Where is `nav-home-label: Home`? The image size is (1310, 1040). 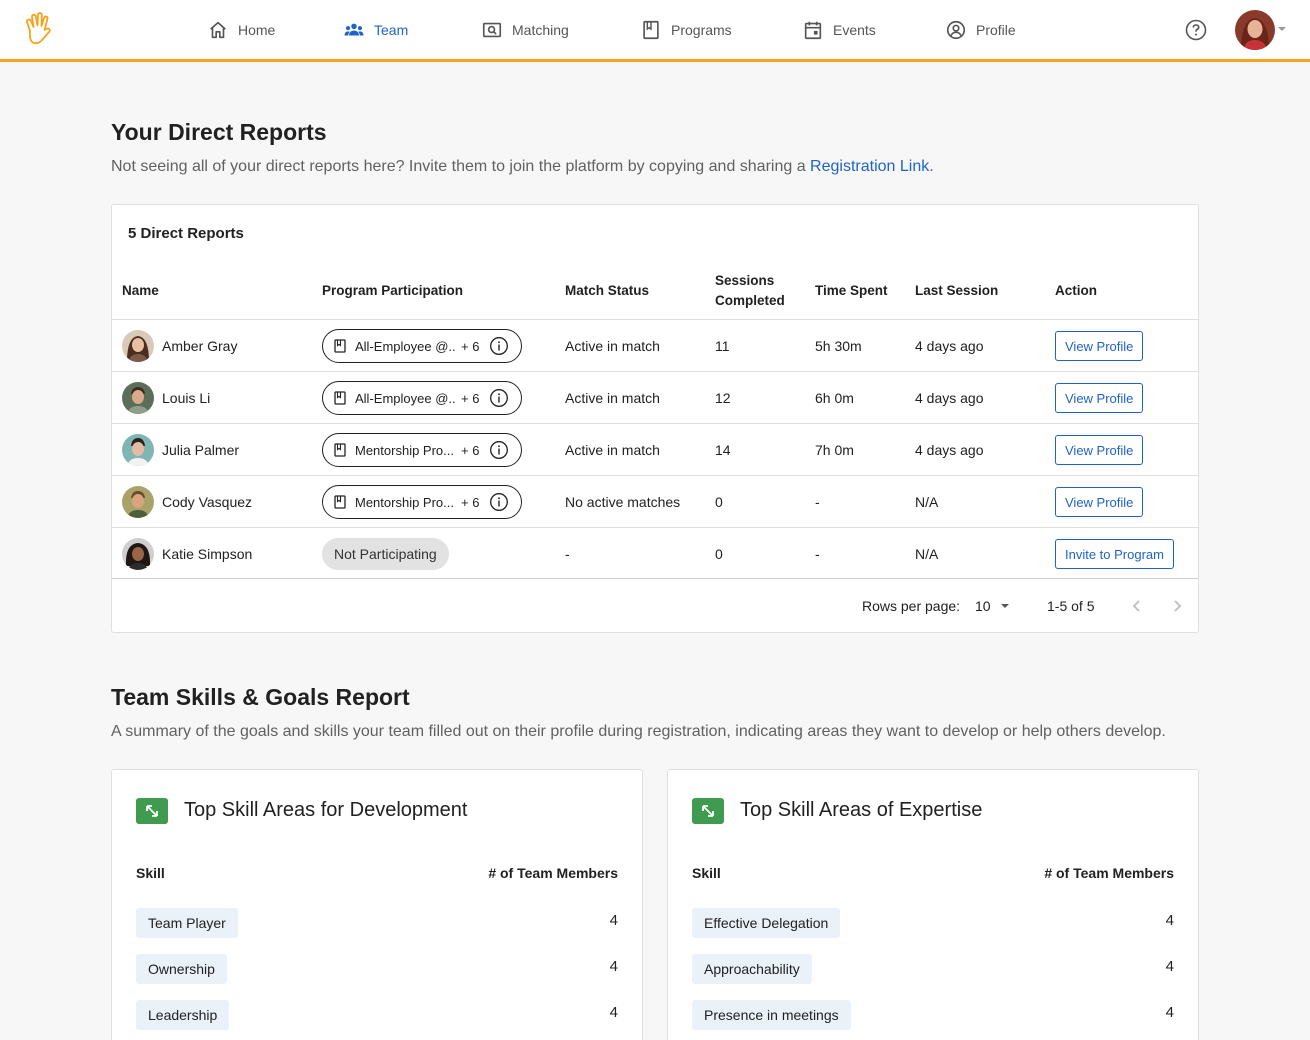 nav-home-label: Home is located at coordinates (257, 30).